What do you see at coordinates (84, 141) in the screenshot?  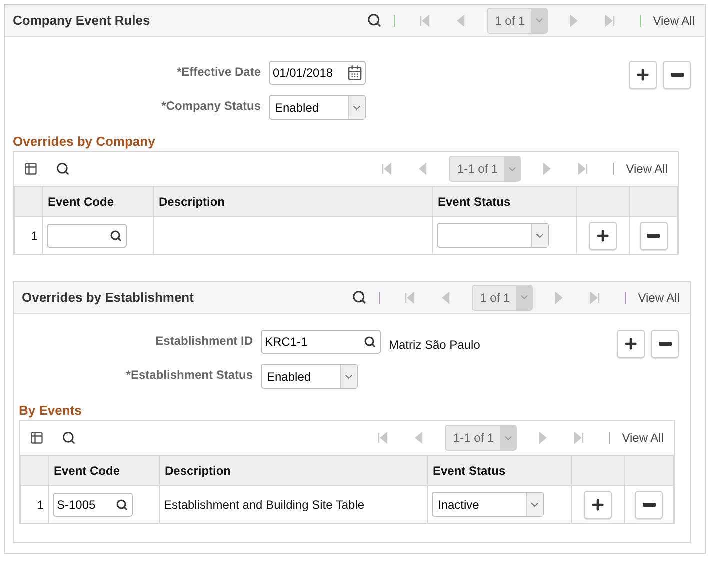 I see `section-title: Overrides by Company` at bounding box center [84, 141].